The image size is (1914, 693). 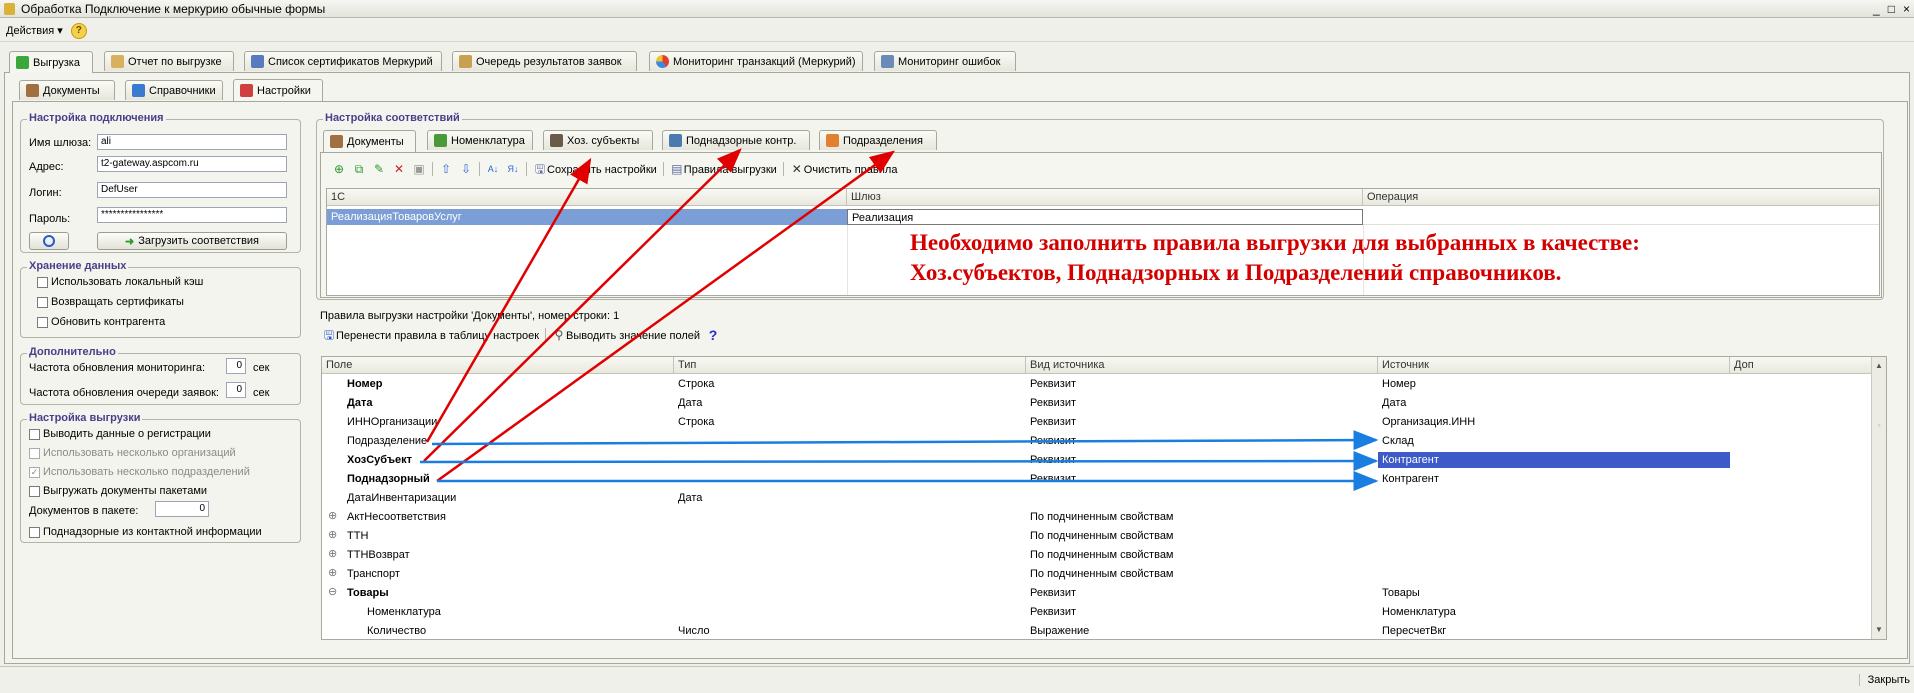 I want to click on tab-settings: Настройки, so click(x=278, y=90).